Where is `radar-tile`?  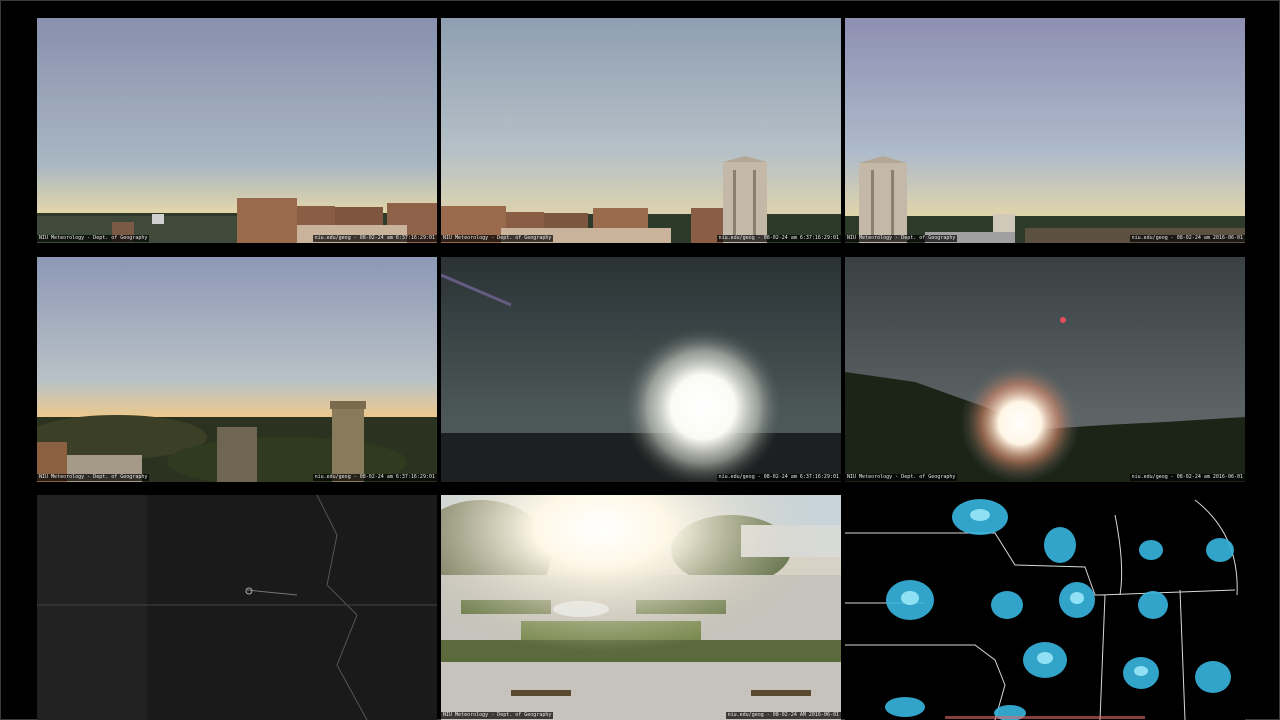
radar-tile is located at coordinates (1045, 607).